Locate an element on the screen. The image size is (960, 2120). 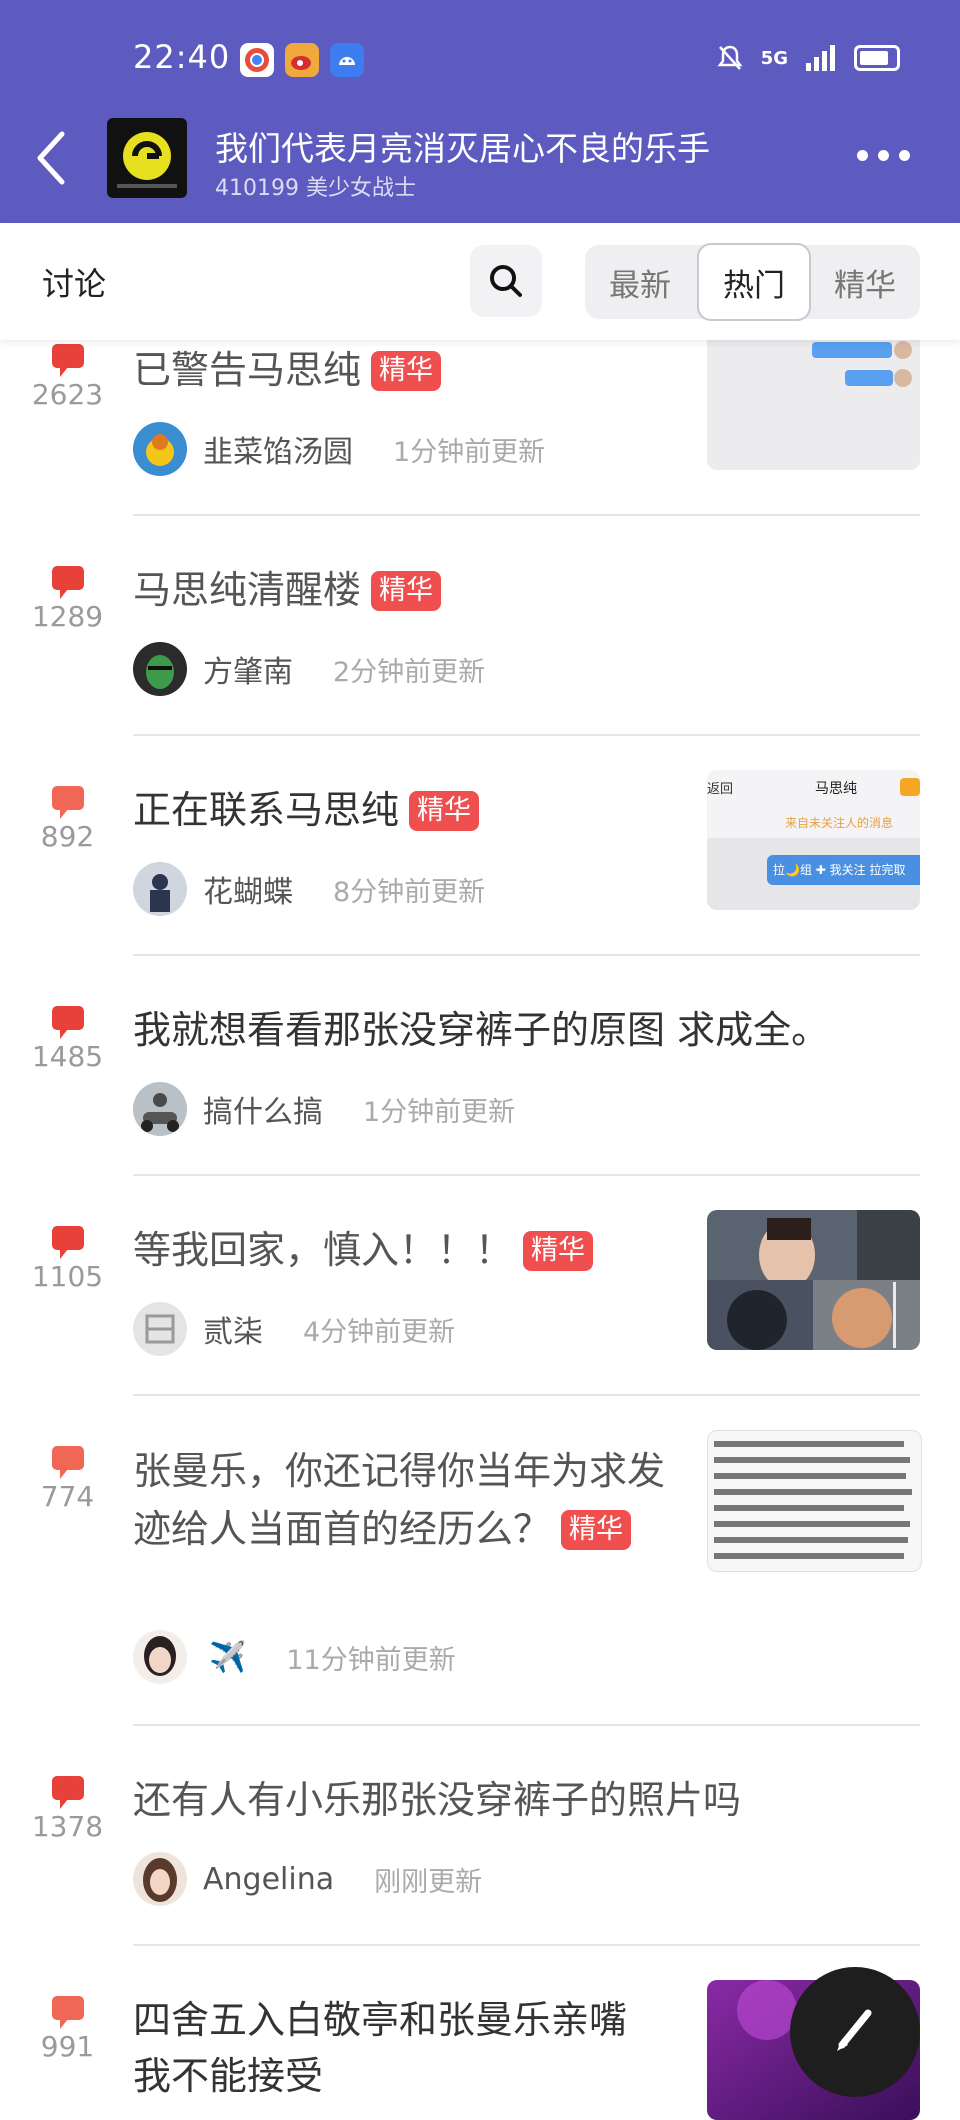
update-time: 4分钟前更新 is located at coordinates (379, 1332).